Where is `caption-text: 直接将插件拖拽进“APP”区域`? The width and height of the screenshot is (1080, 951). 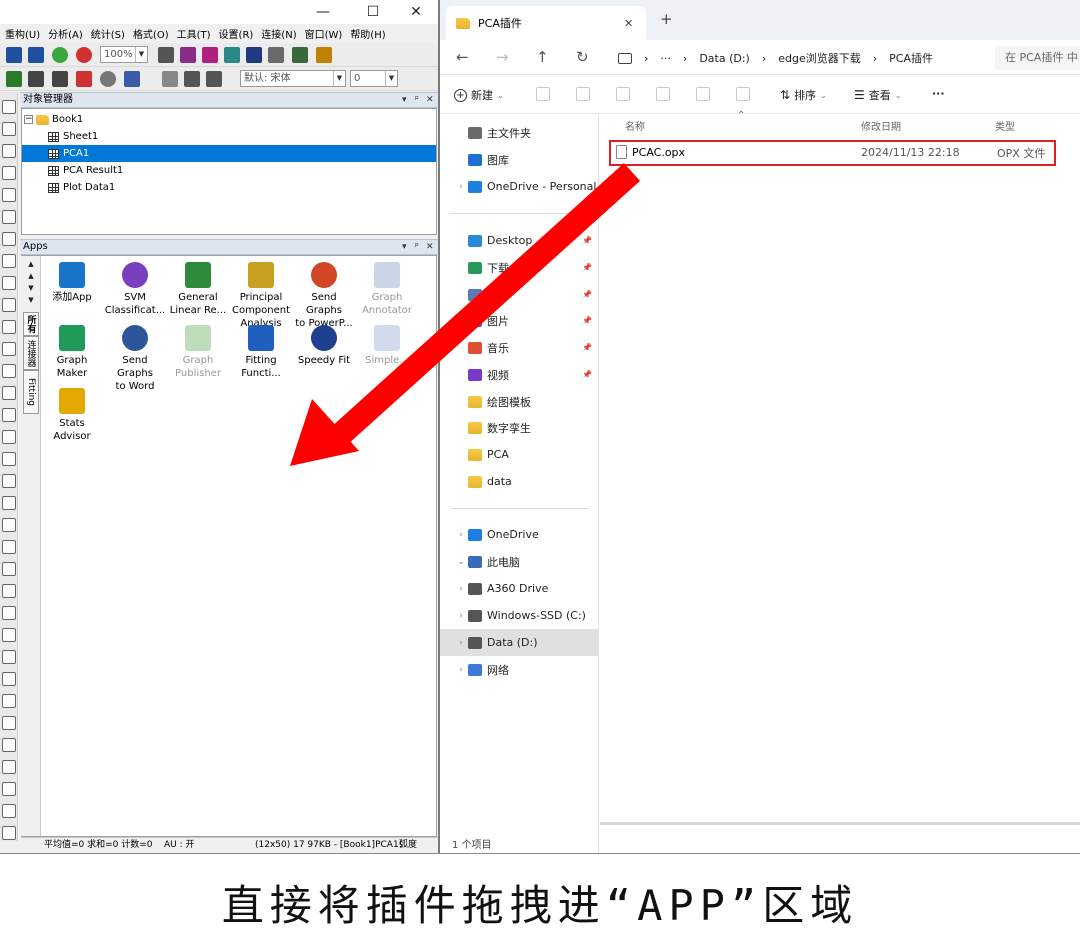
caption-text: 直接将插件拖拽进“APP”区域 is located at coordinates (540, 905).